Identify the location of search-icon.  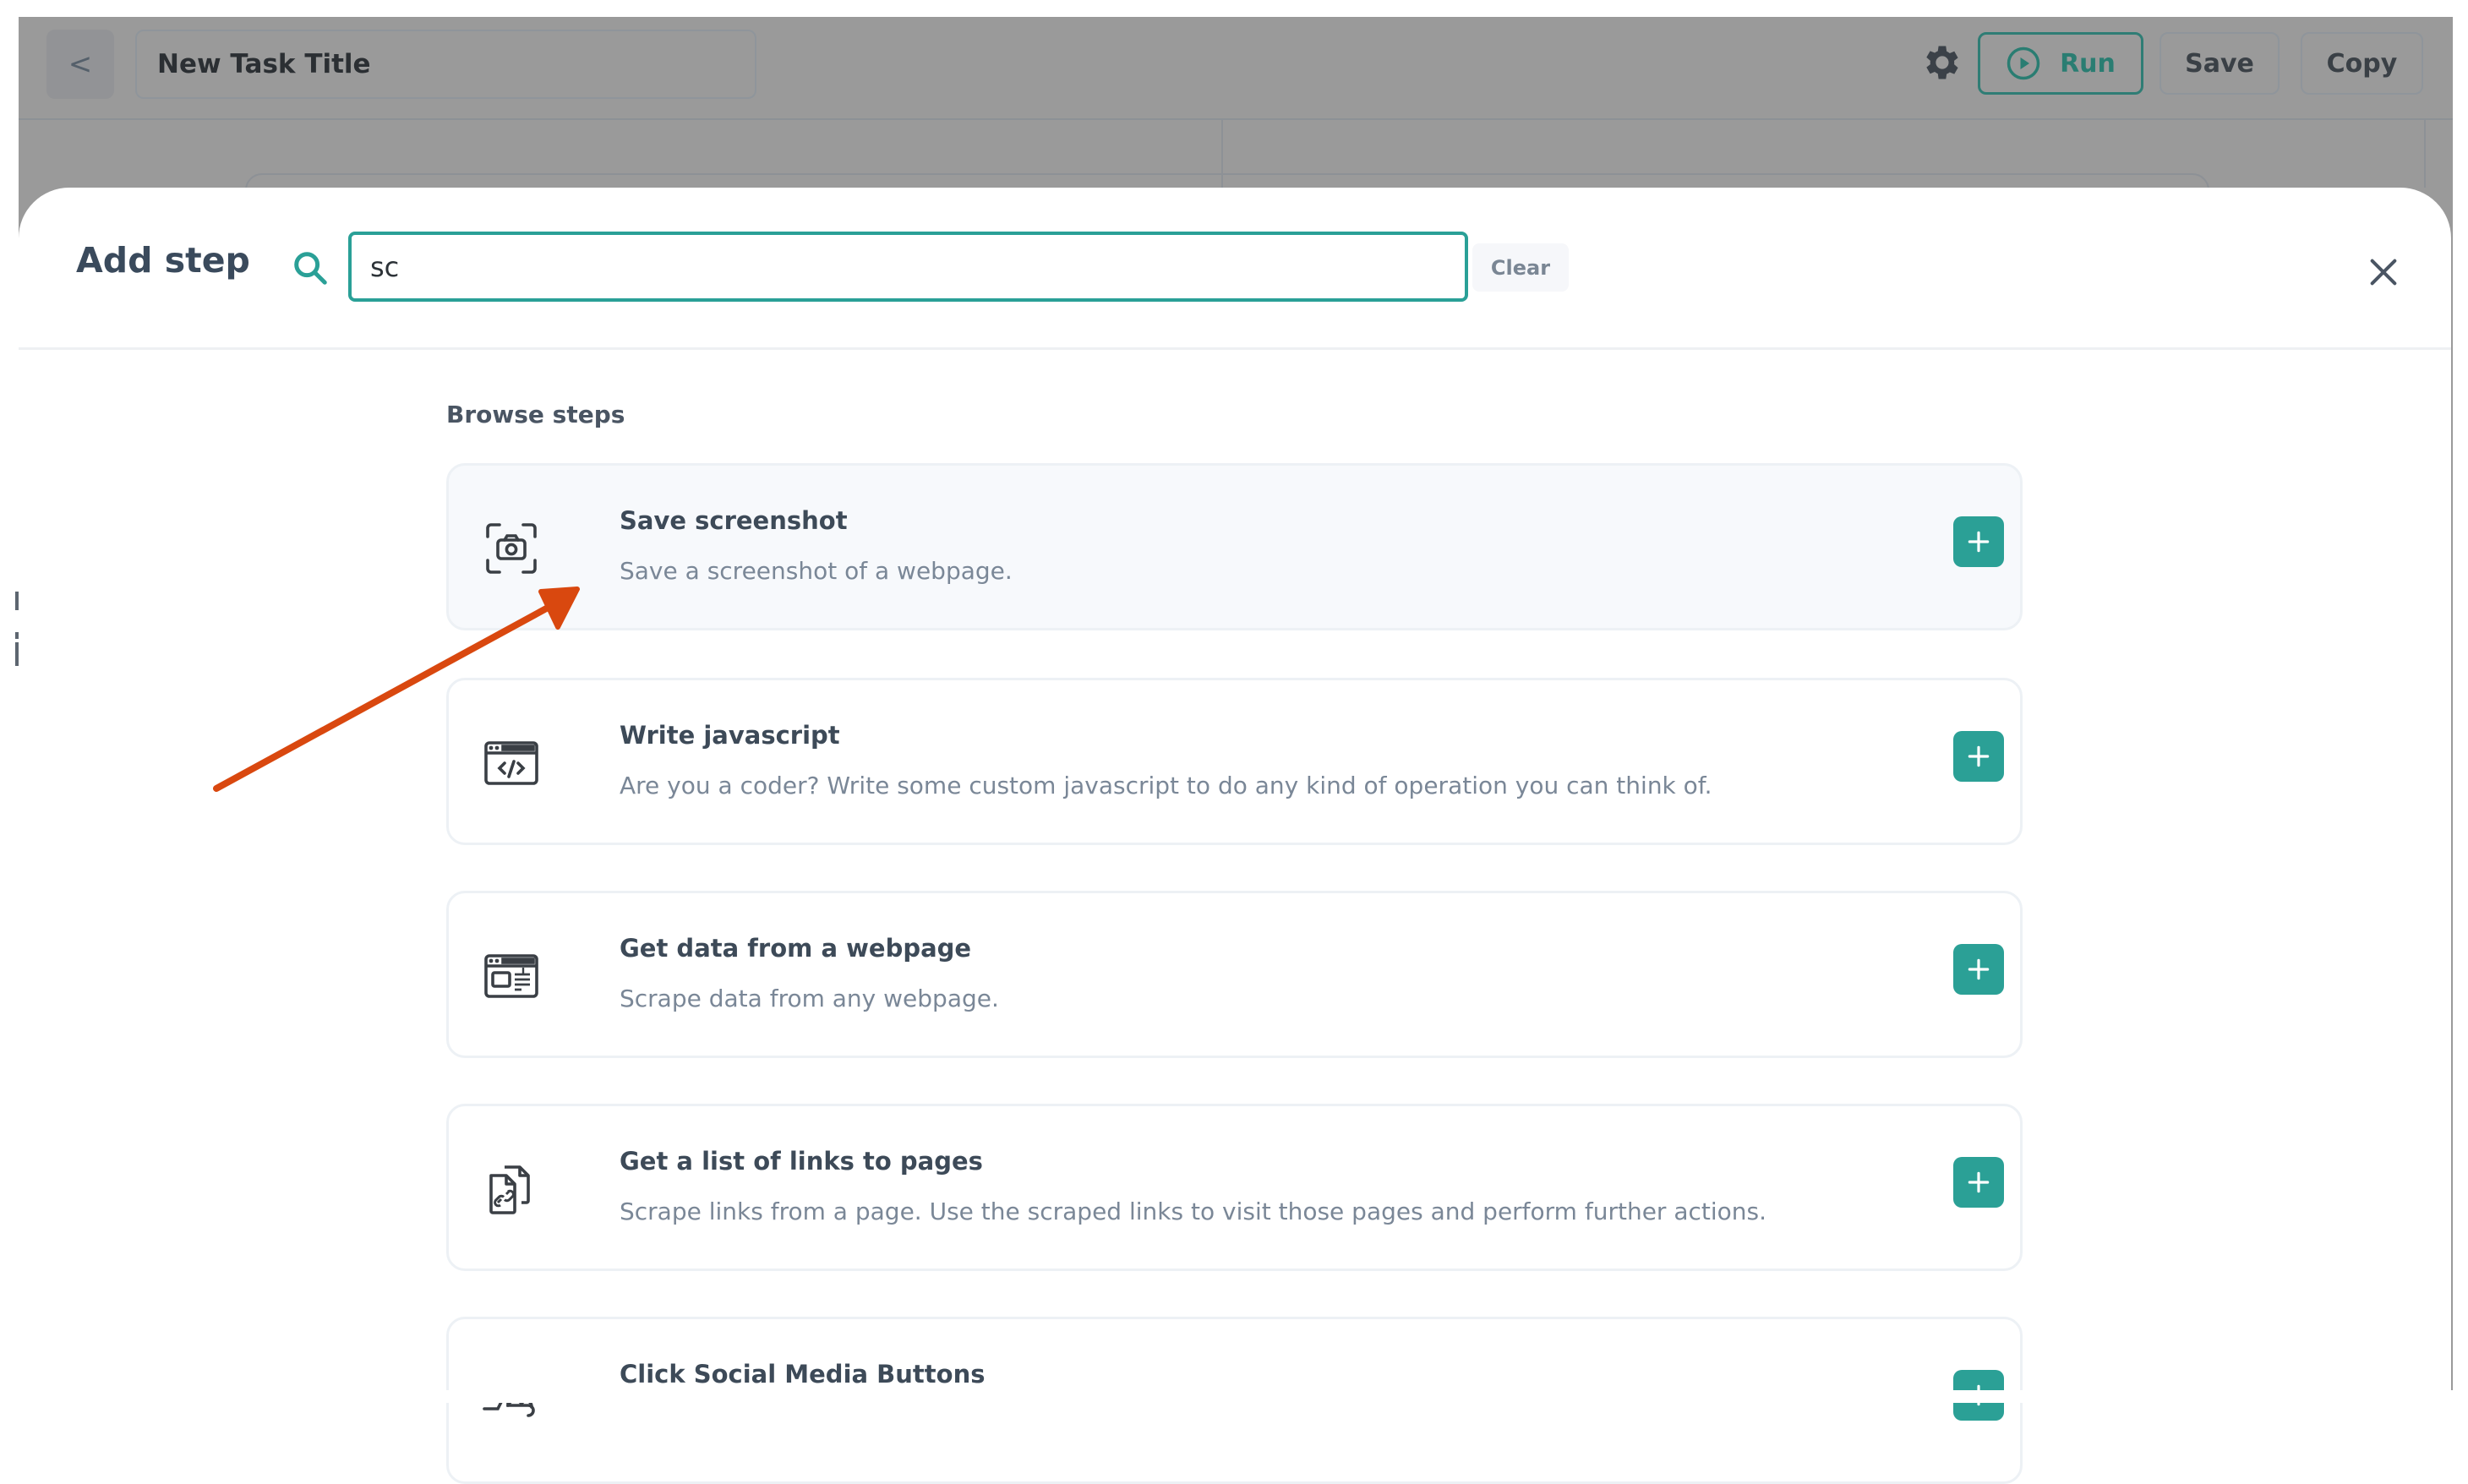
(310, 269).